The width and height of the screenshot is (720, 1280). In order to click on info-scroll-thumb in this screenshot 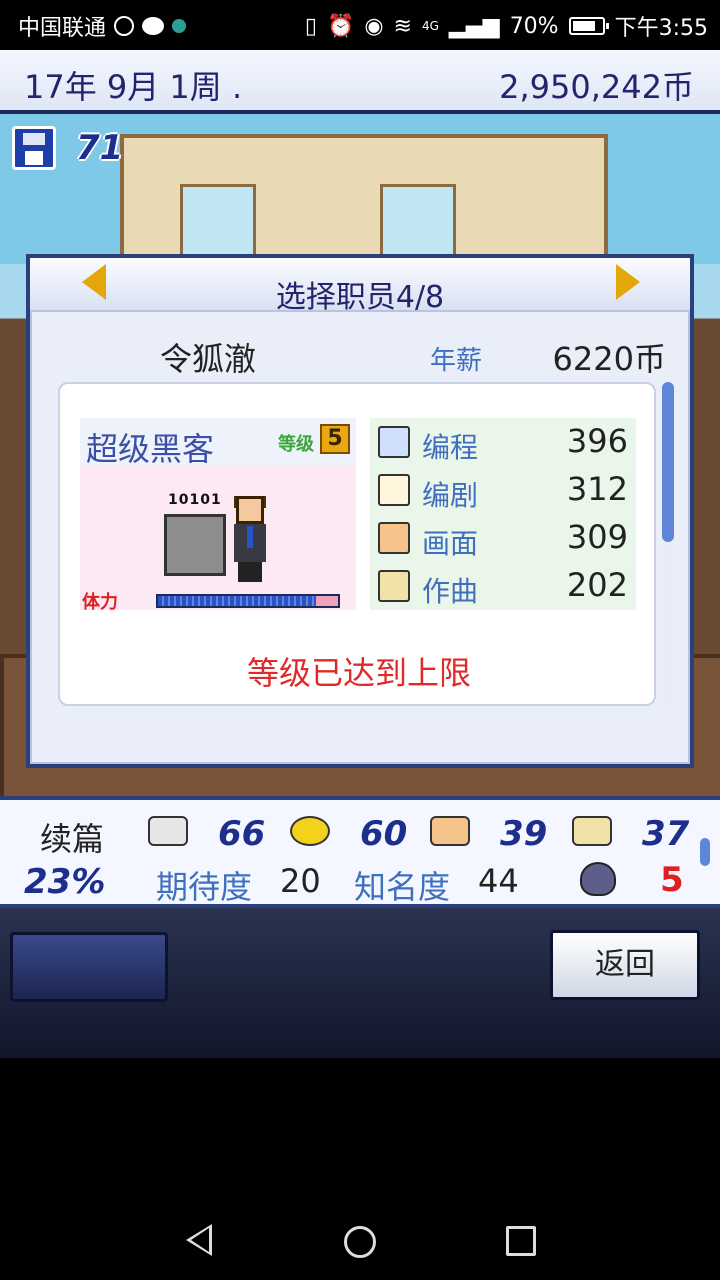, I will do `click(705, 852)`.